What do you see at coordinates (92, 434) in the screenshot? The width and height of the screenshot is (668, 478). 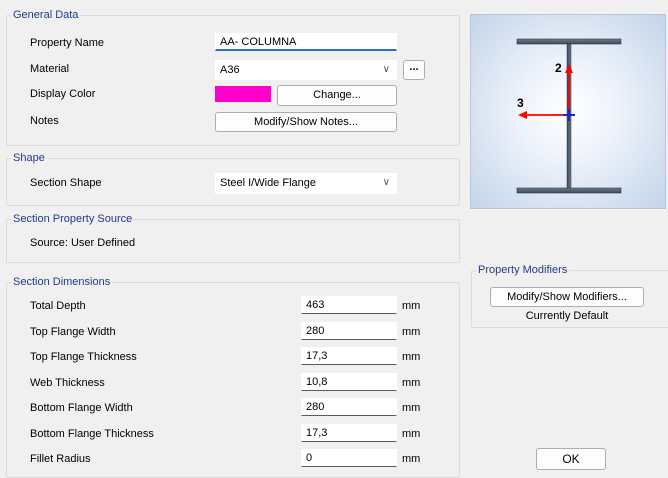 I see `bottom-flange-thickness-label: Bottom Flange Thickness` at bounding box center [92, 434].